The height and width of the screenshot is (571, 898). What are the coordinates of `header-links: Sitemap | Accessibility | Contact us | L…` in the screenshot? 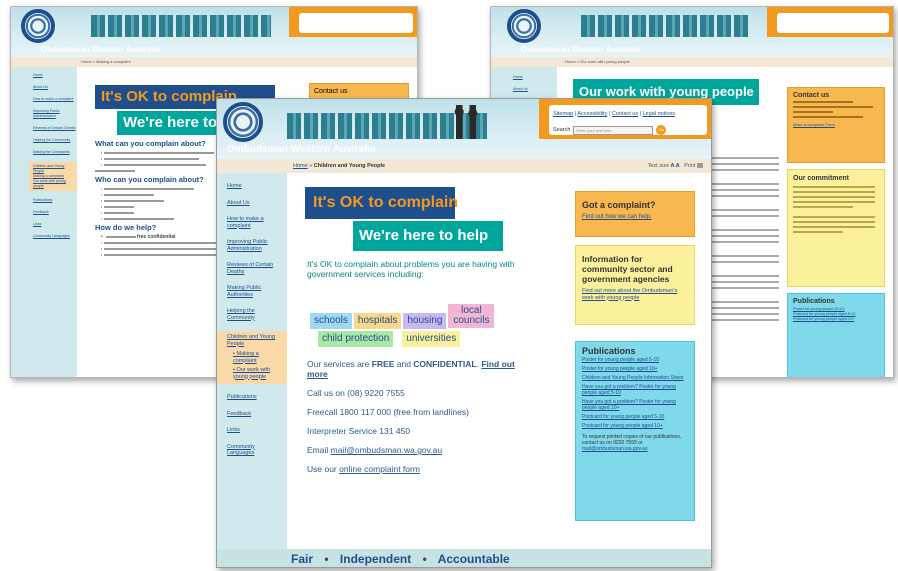 It's located at (614, 114).